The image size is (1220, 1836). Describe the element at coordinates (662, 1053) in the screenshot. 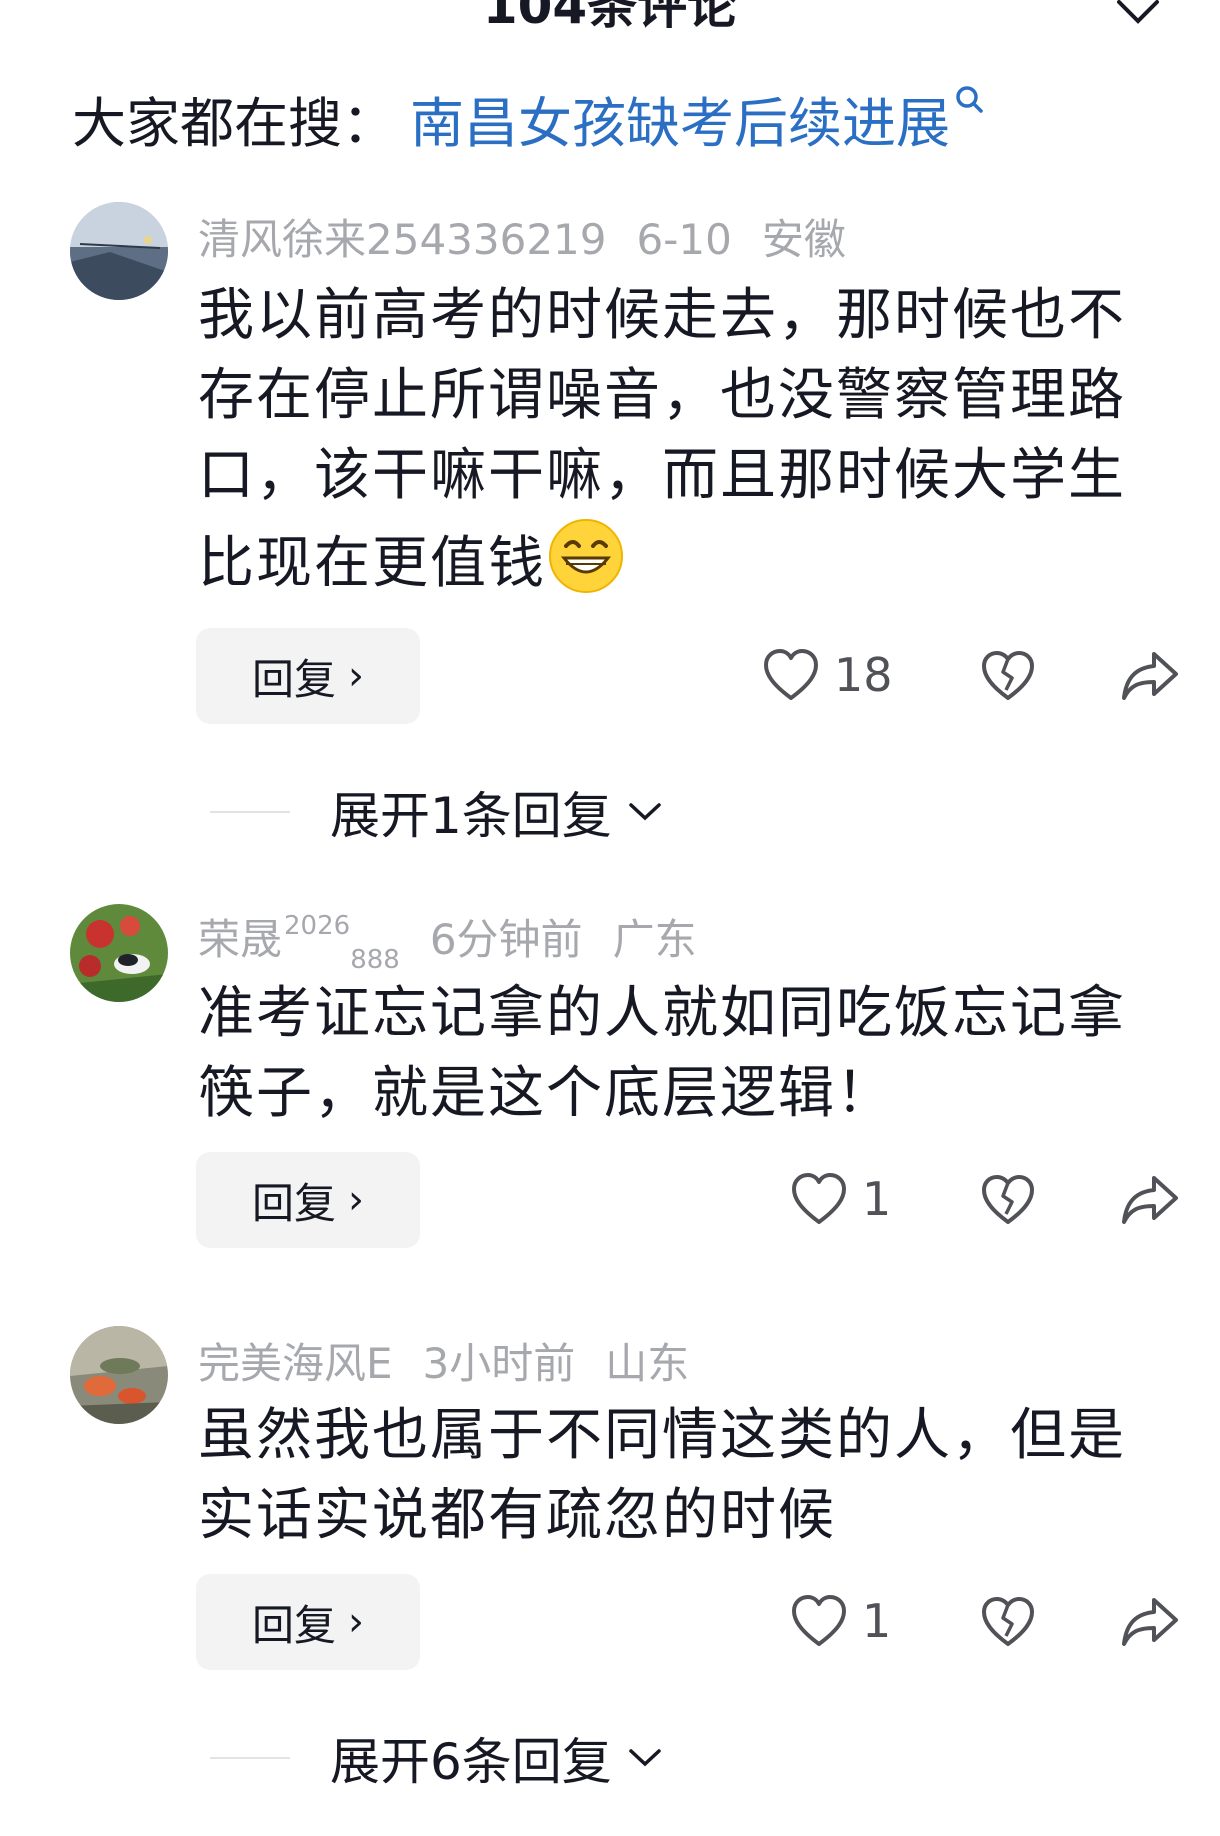

I see `comment-text: 准考证忘记拿的人就如同吃饭忘记拿筷子，就是这个底层逻辑！` at that location.